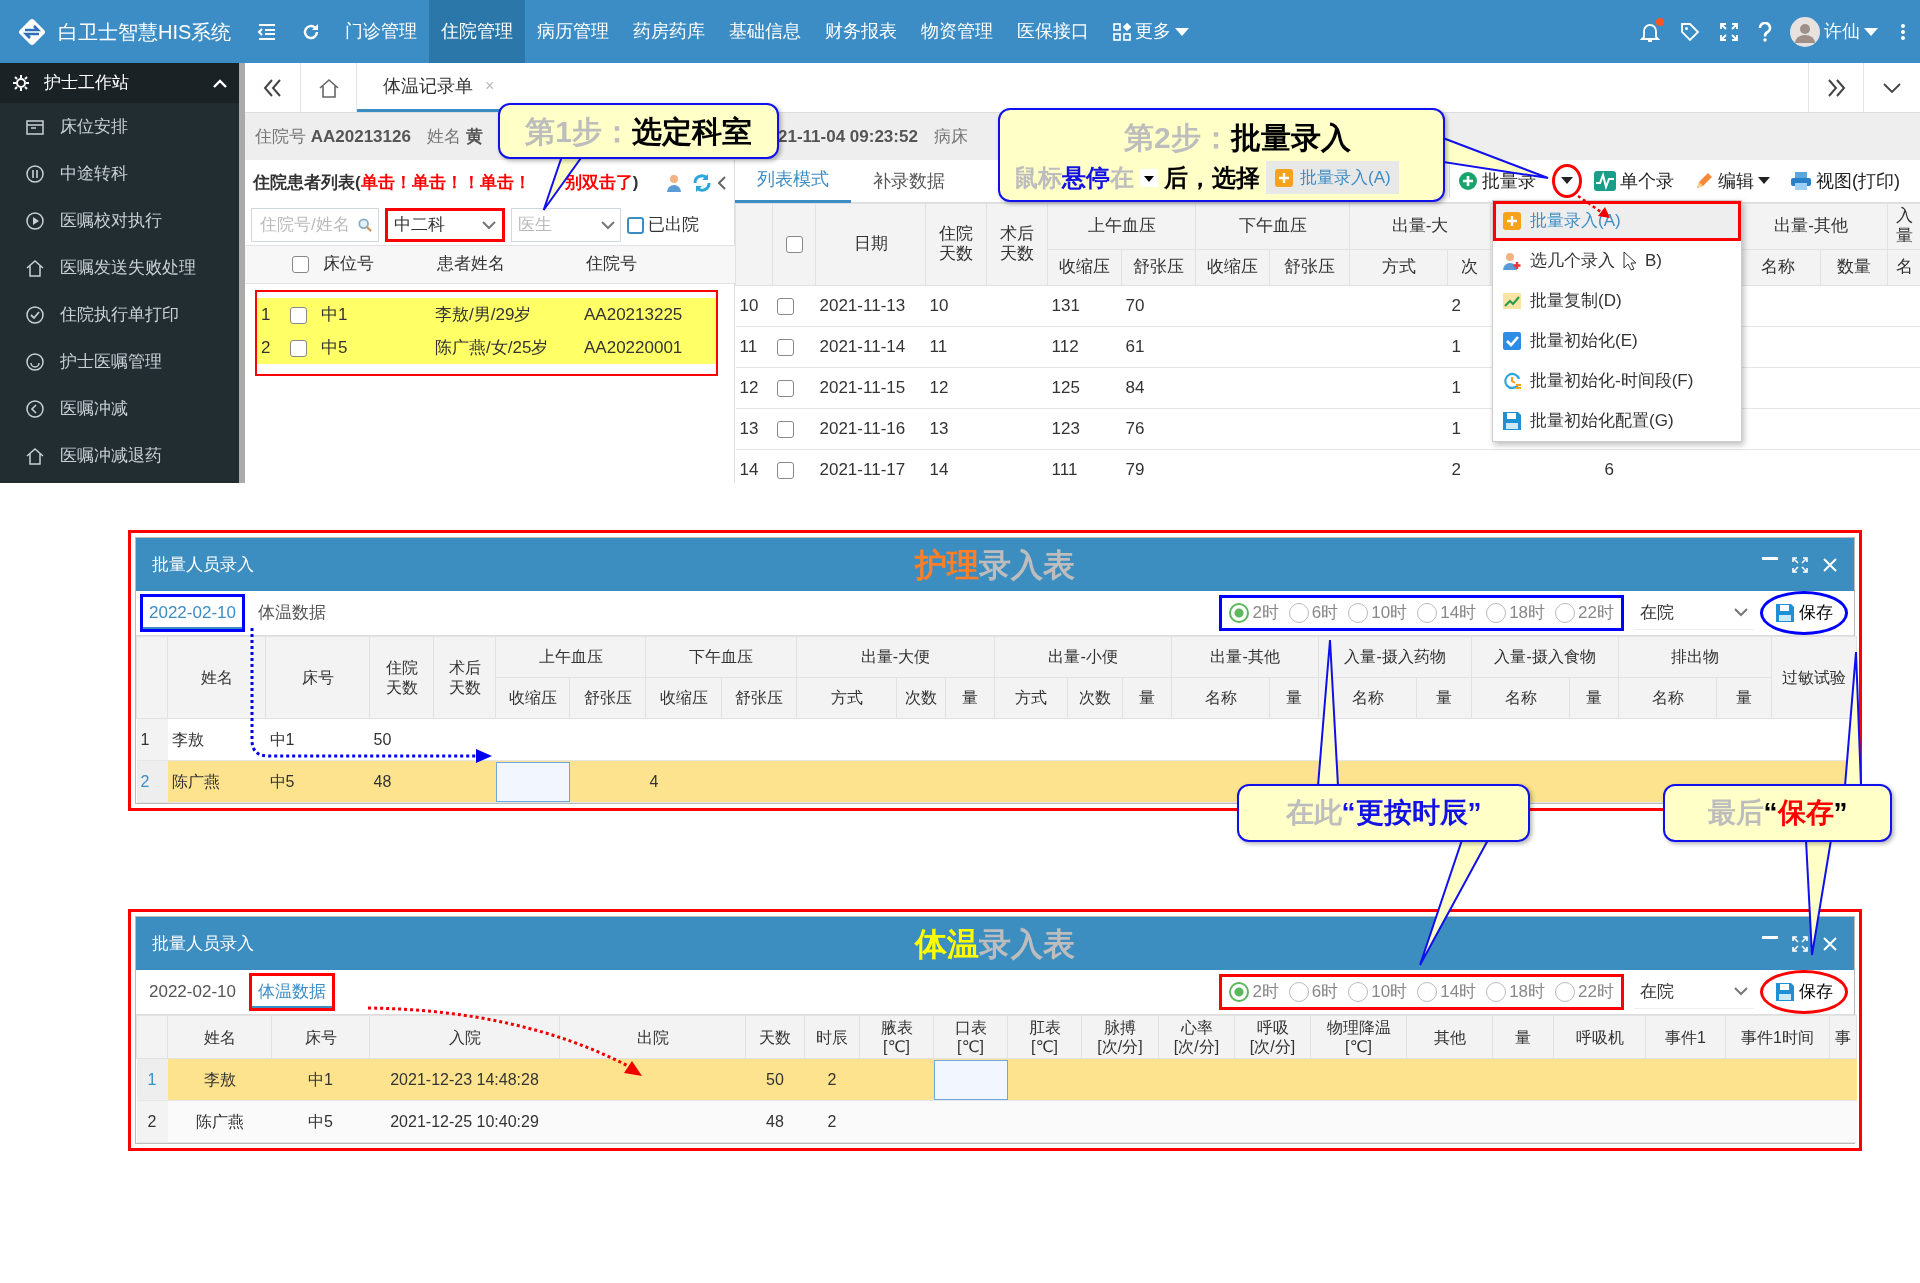 This screenshot has height=1283, width=1920. Describe the element at coordinates (1617, 301) in the screenshot. I see `menu-item: 批量复制(D)` at that location.